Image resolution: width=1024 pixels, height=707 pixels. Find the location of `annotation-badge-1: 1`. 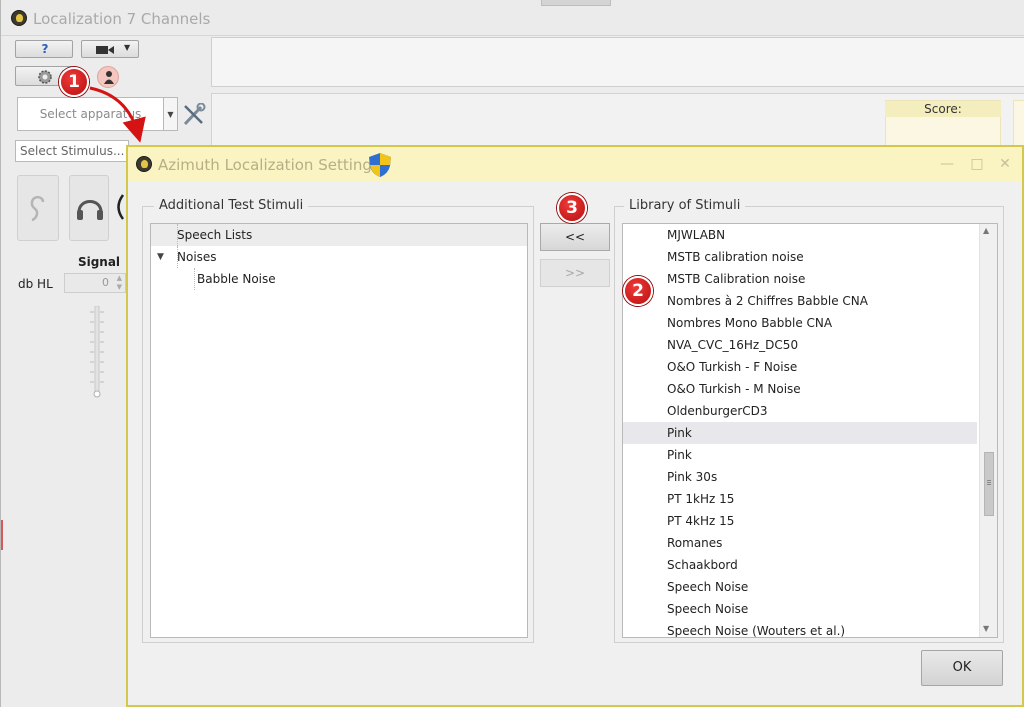

annotation-badge-1: 1 is located at coordinates (74, 82).